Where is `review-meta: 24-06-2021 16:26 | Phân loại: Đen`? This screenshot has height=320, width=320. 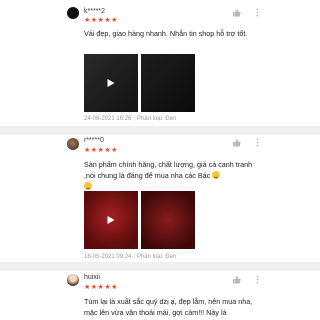 review-meta: 24-06-2021 16:26 | Phân loại: Đen is located at coordinates (130, 119).